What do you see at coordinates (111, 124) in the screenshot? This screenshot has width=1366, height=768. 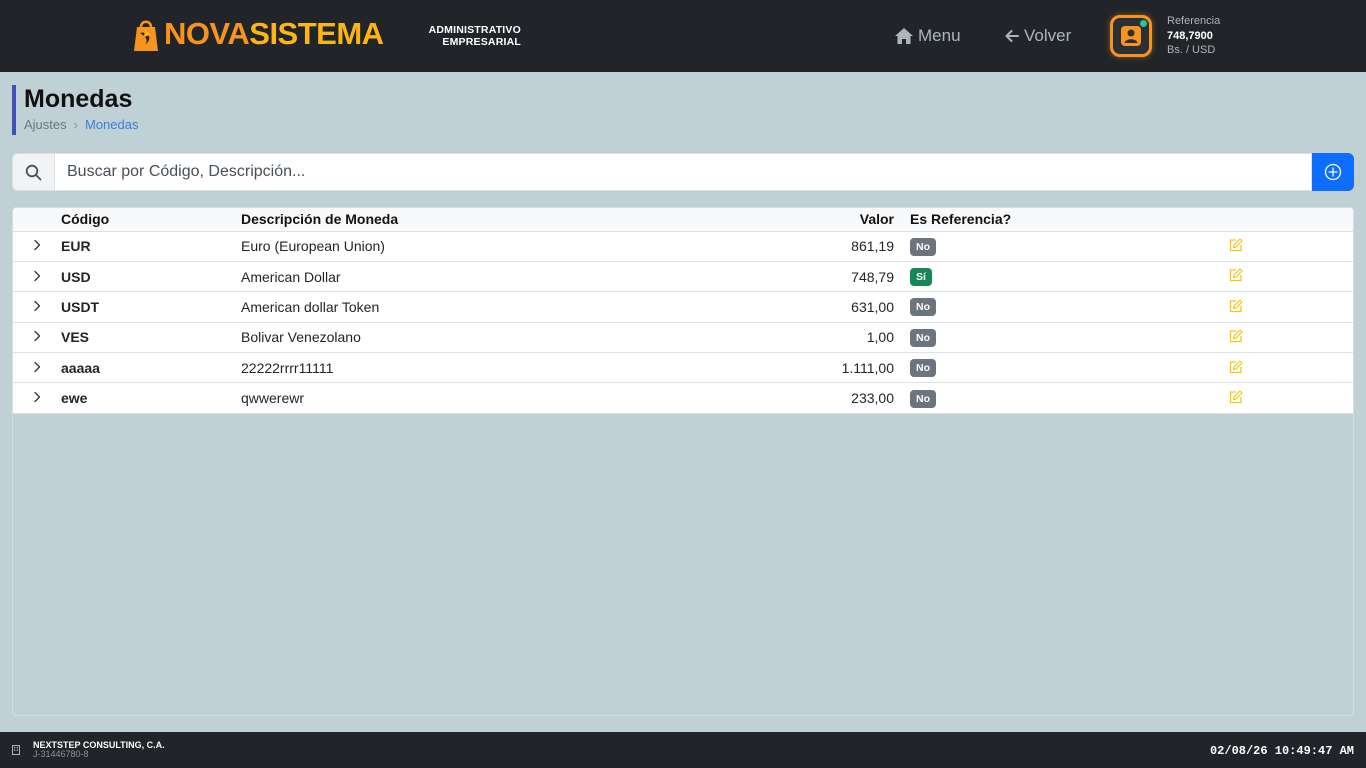 I see `breadcrumb-item-monedas: Monedas` at bounding box center [111, 124].